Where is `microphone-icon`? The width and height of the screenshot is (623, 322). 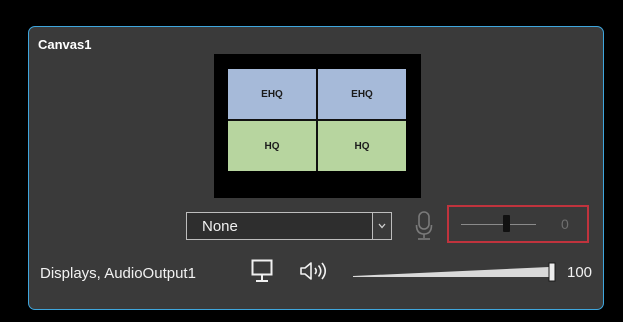
microphone-icon is located at coordinates (424, 226).